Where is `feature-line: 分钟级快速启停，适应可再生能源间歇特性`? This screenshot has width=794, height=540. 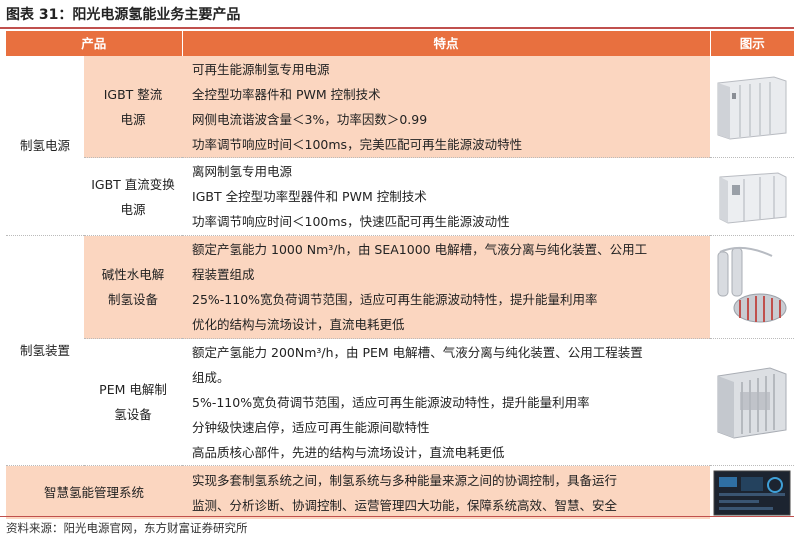 feature-line: 分钟级快速启停，适应可再生能源间歇特性 is located at coordinates (311, 427).